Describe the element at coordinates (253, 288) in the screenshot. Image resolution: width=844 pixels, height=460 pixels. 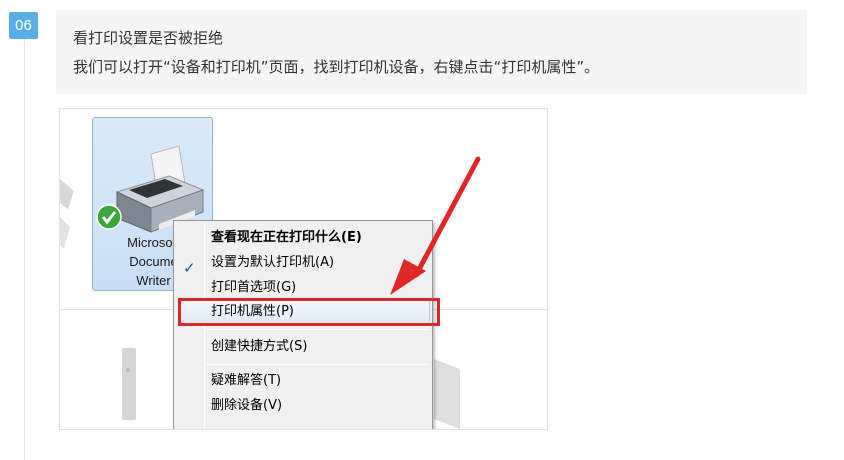
I see `menu-item-printing-preferences: 打印首选项(G)` at that location.